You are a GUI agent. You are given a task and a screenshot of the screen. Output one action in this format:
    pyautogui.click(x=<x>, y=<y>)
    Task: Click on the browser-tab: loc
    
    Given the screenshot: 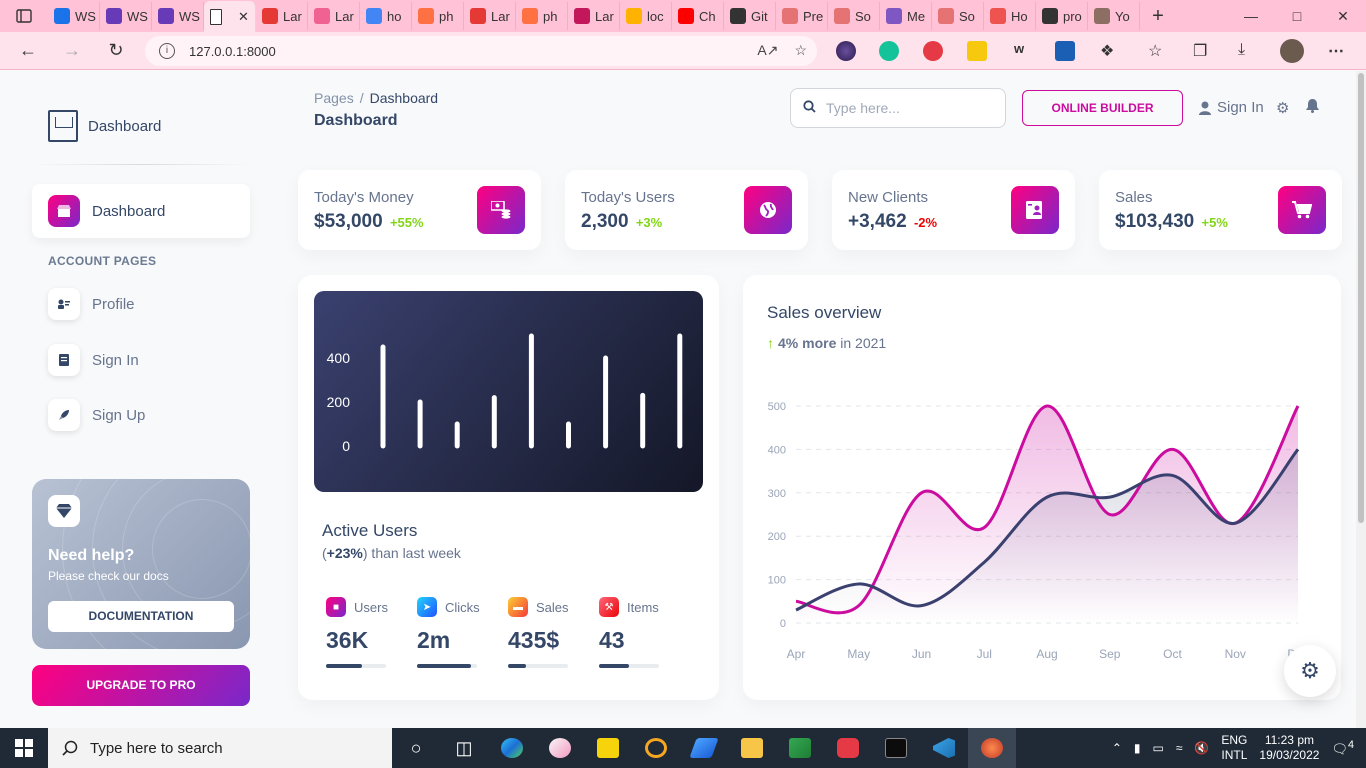 What is the action you would take?
    pyautogui.click(x=646, y=16)
    